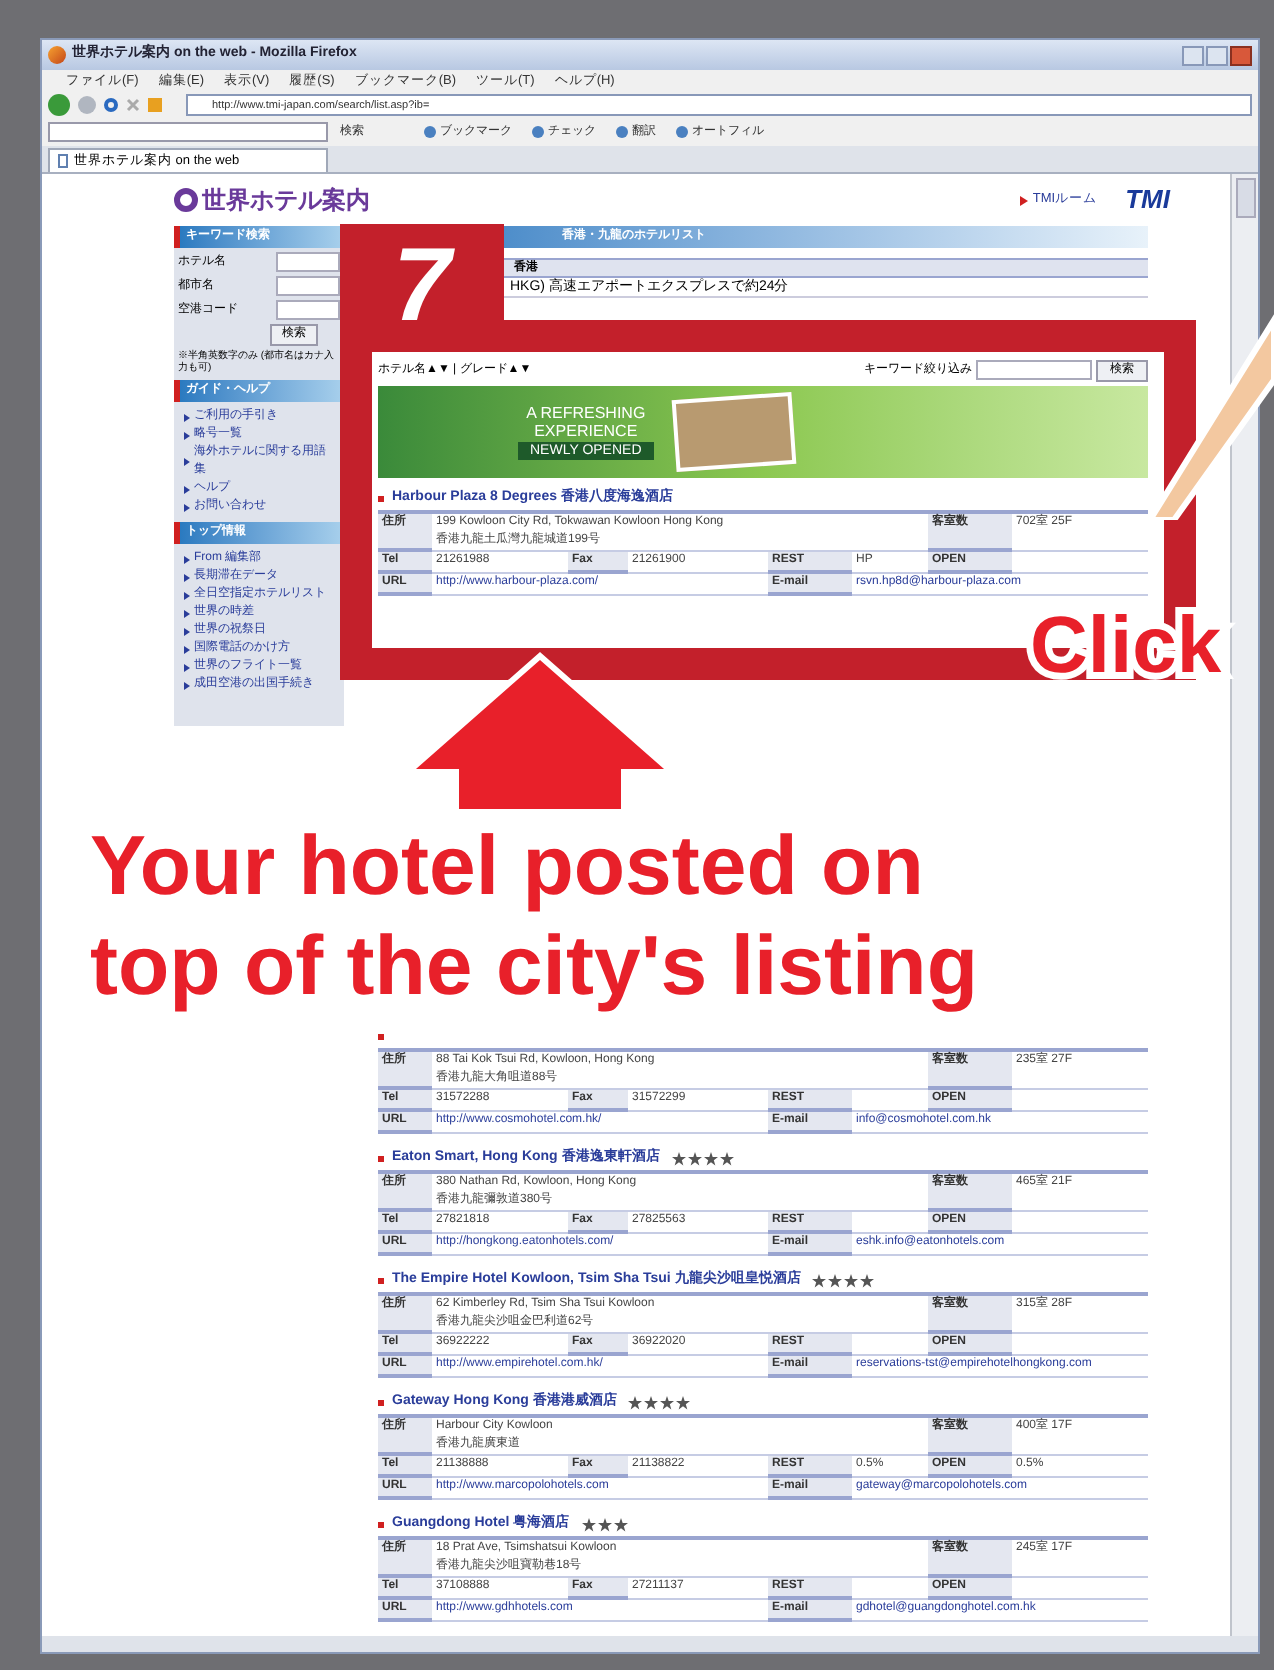 This screenshot has width=1274, height=1670. I want to click on browser-logo-icon, so click(57, 55).